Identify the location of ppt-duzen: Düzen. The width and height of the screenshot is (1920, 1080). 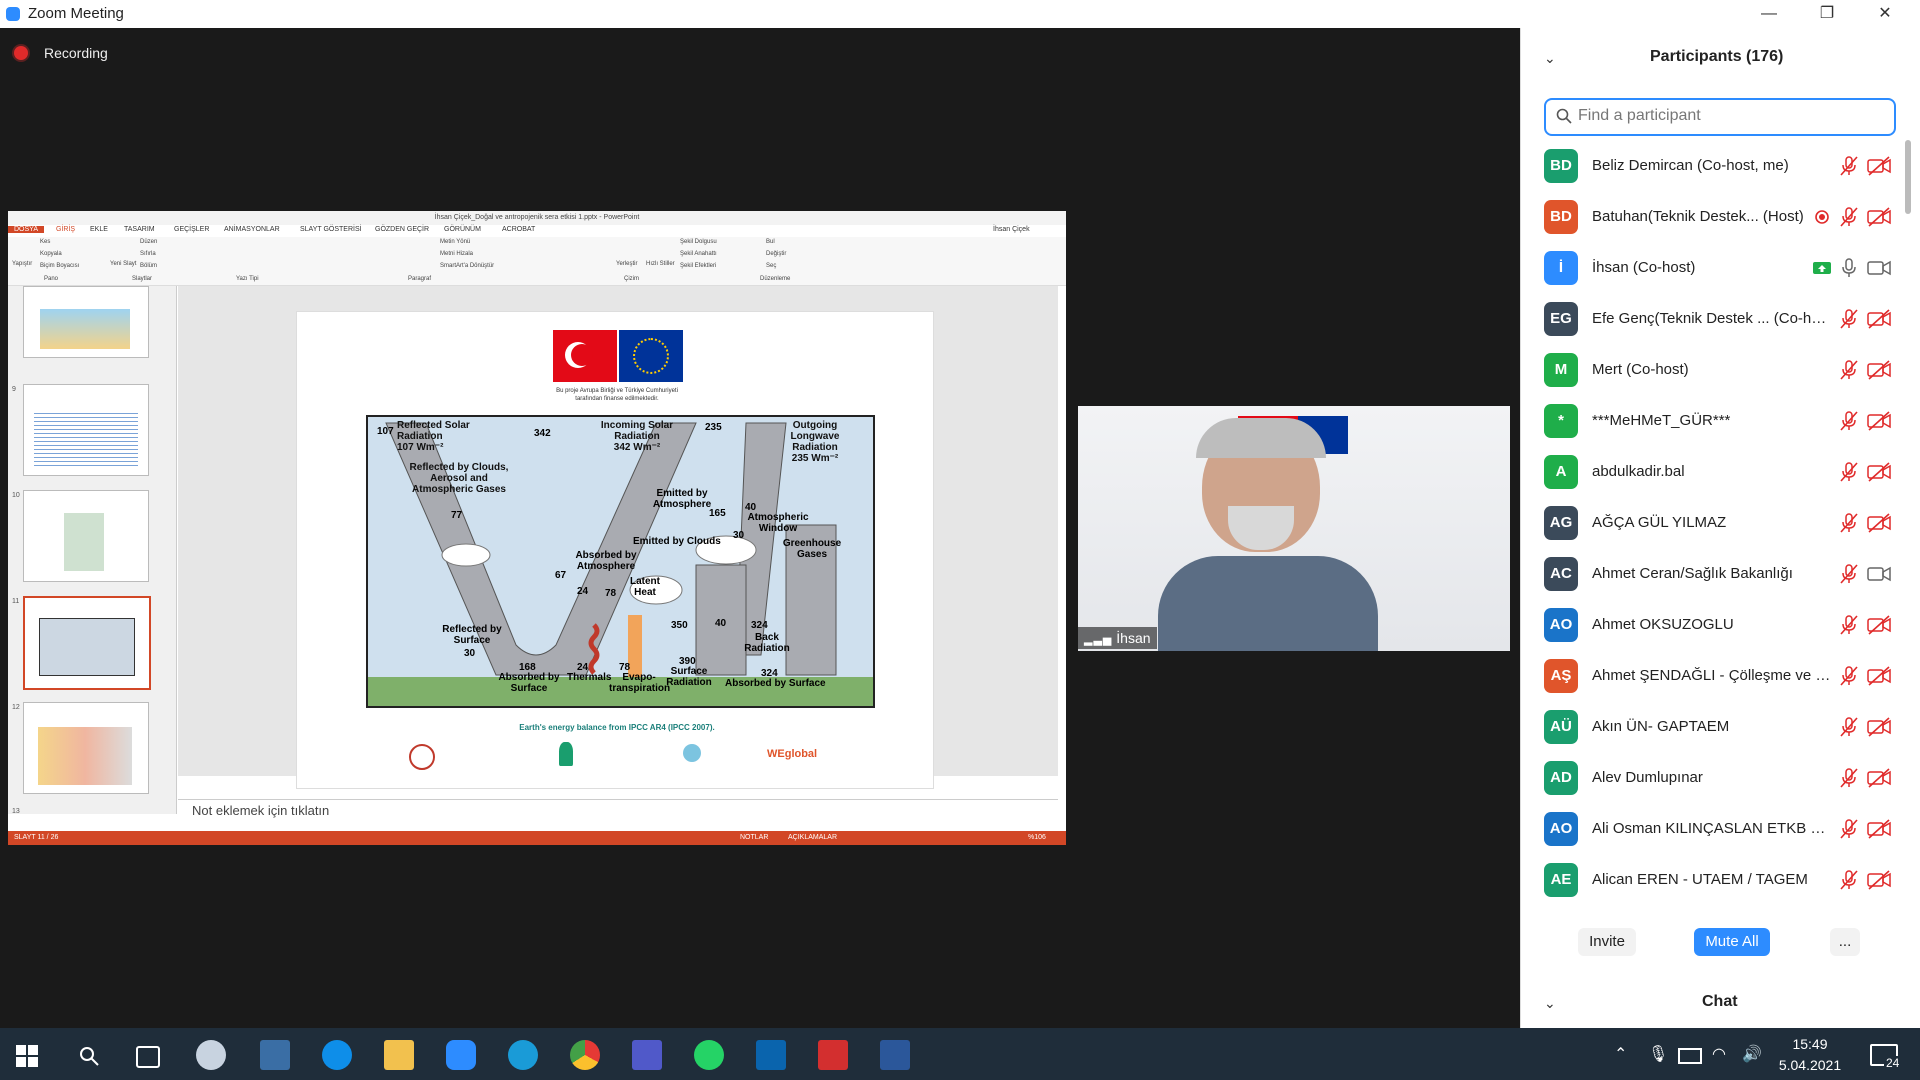
(148, 242).